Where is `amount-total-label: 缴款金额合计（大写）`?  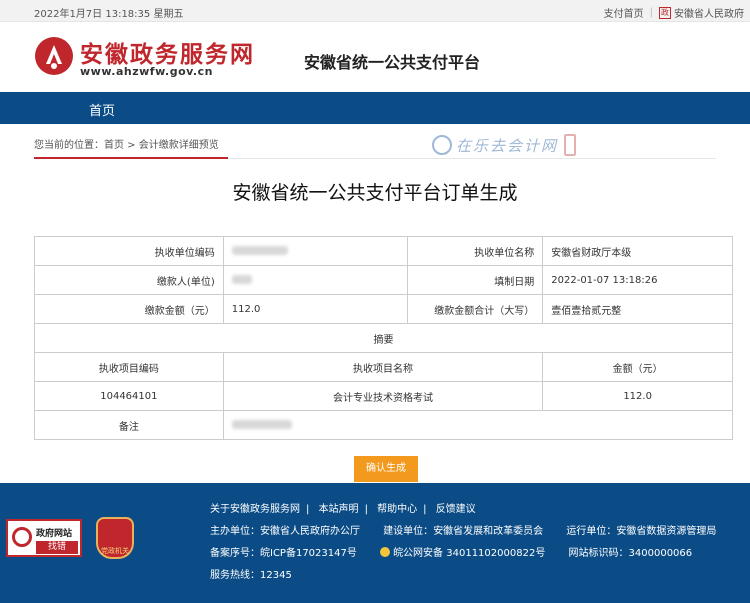
amount-total-label: 缴款金额合计（大写） is located at coordinates (475, 309).